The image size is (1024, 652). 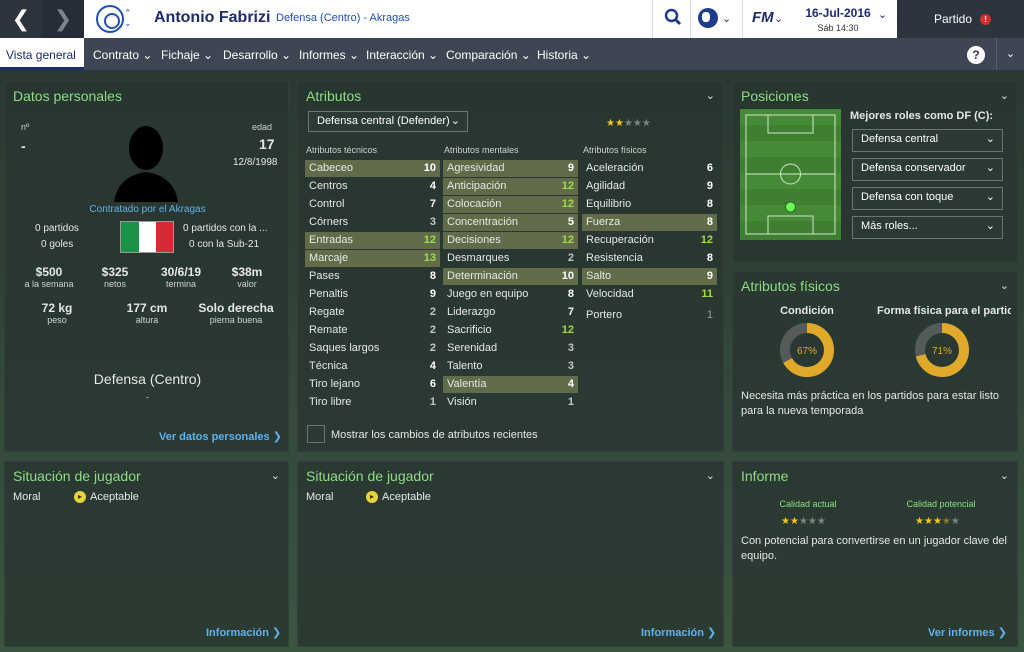 I want to click on attribute-name: Velocidad, so click(x=610, y=294).